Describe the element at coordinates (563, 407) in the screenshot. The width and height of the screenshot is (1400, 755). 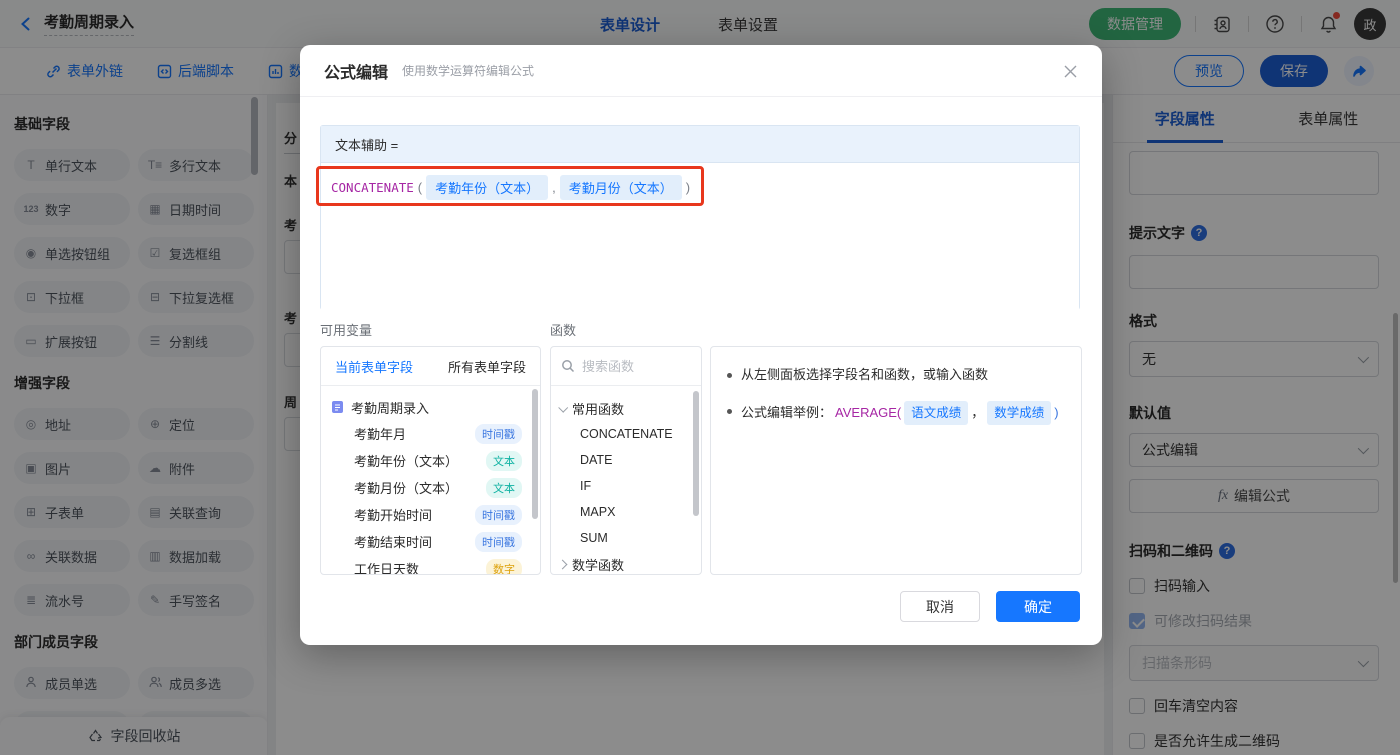
I see `caret-down-icon` at that location.